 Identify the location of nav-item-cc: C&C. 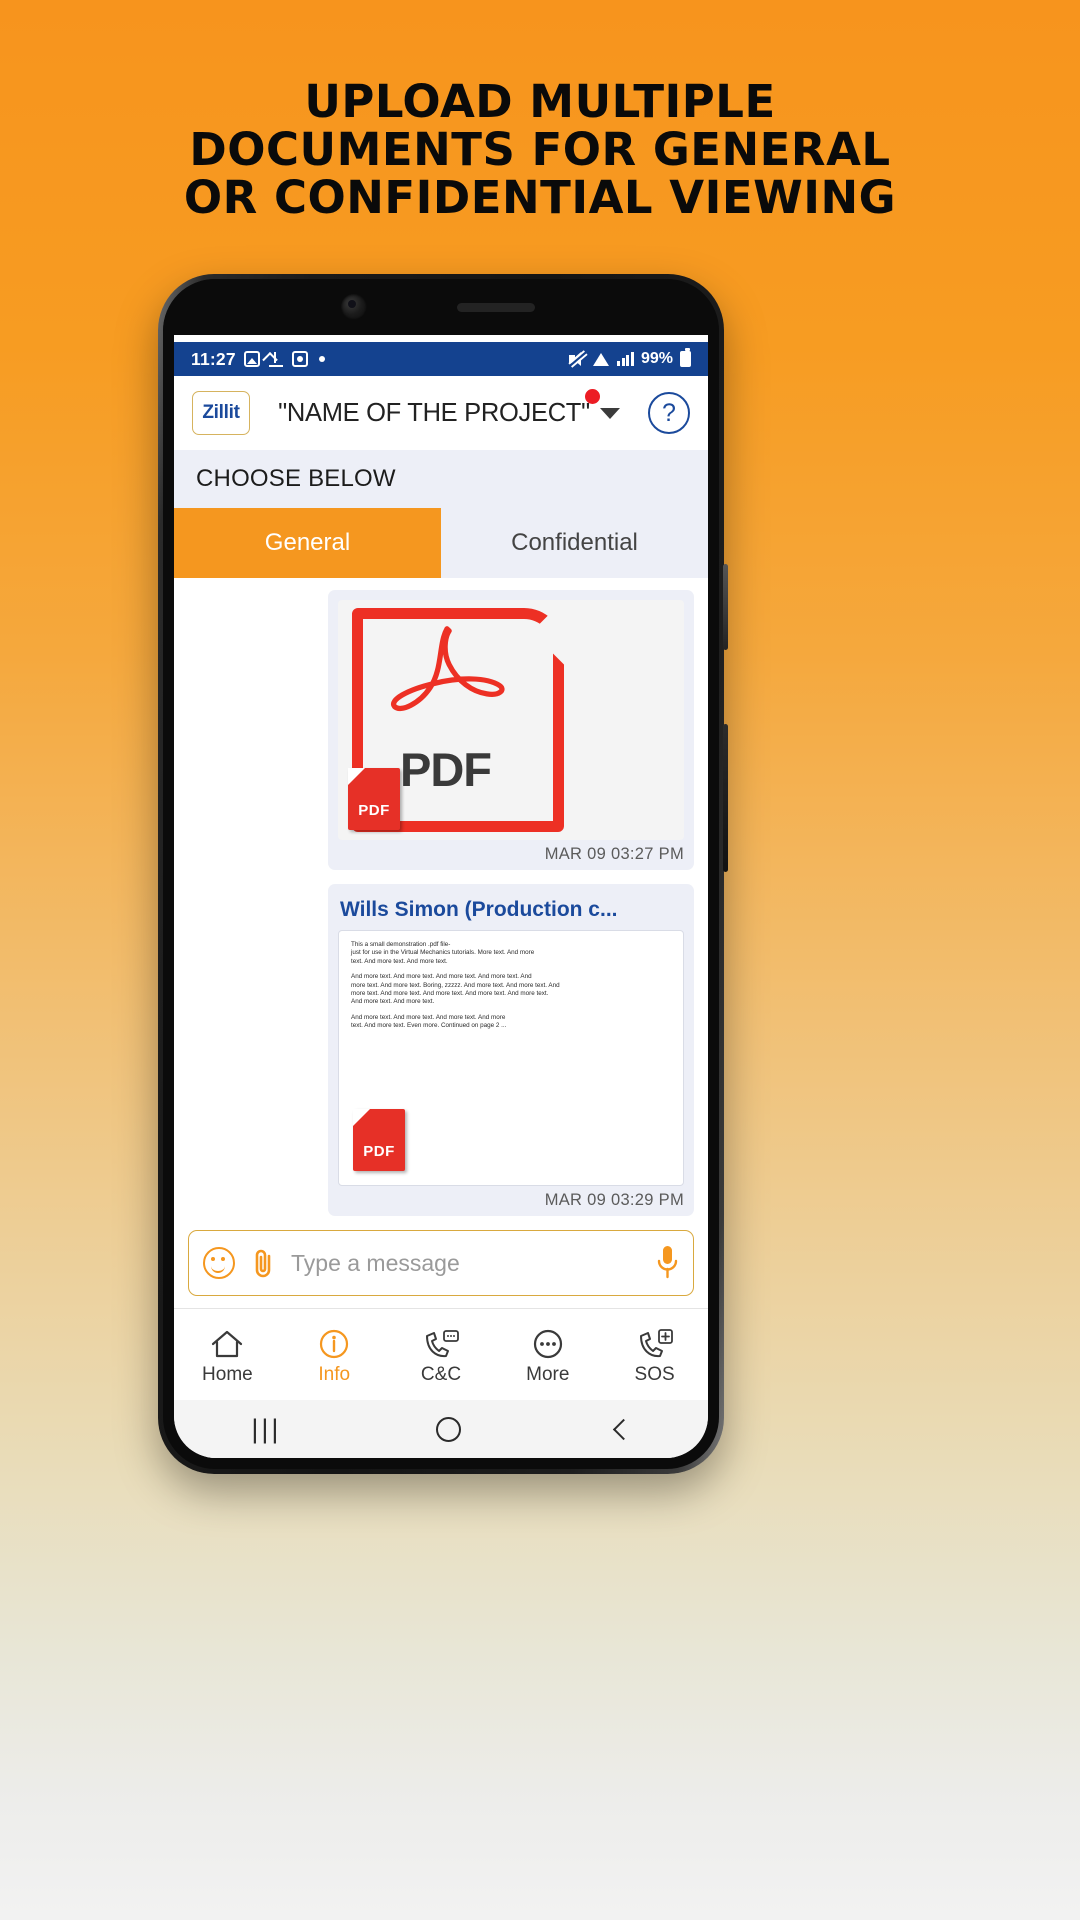
(441, 1355).